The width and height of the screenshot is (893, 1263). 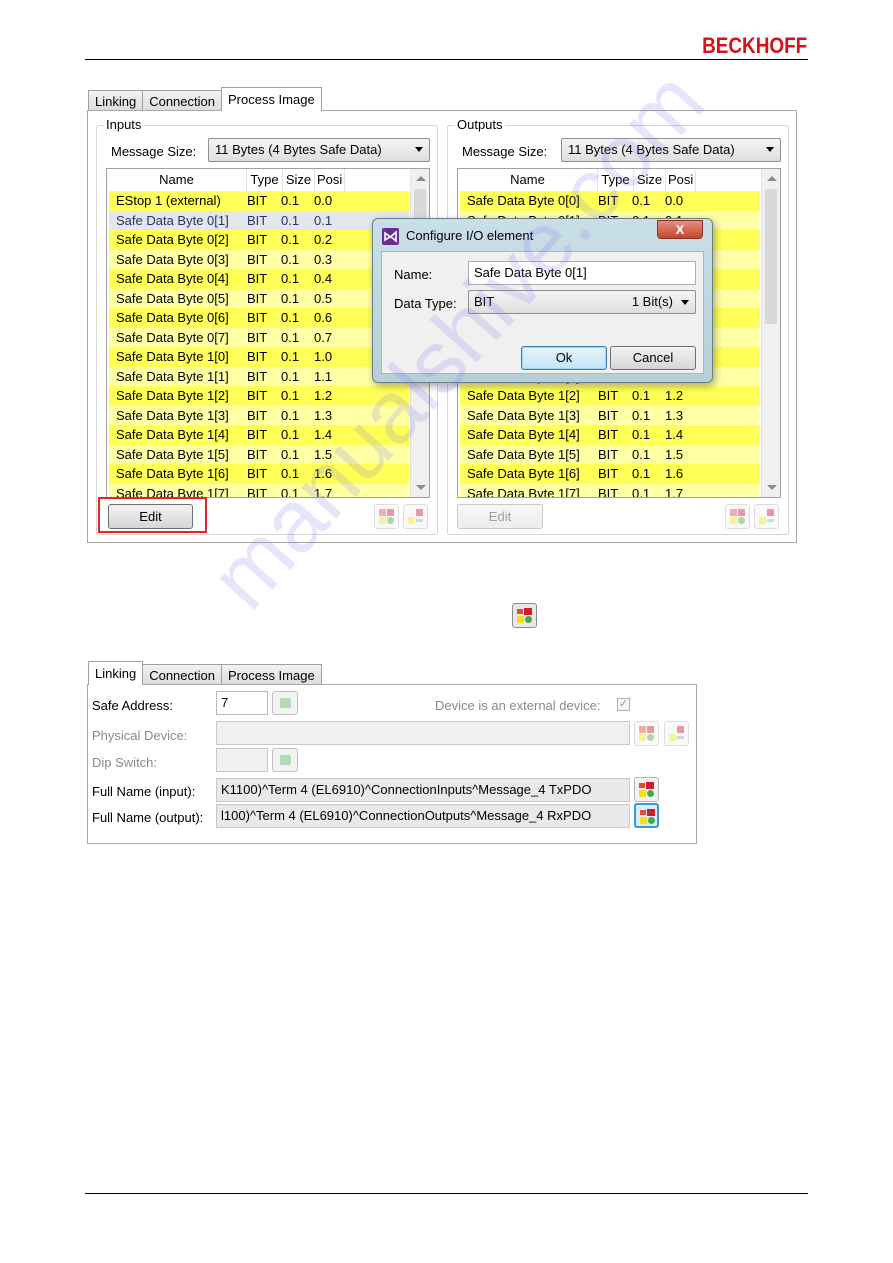 What do you see at coordinates (646, 815) in the screenshot?
I see `link-output-button` at bounding box center [646, 815].